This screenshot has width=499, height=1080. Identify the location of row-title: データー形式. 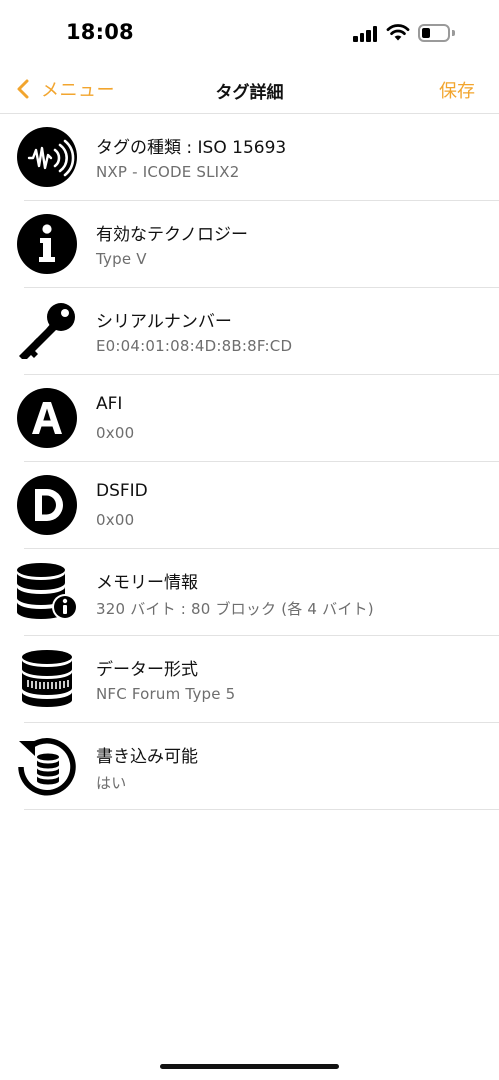
(147, 670).